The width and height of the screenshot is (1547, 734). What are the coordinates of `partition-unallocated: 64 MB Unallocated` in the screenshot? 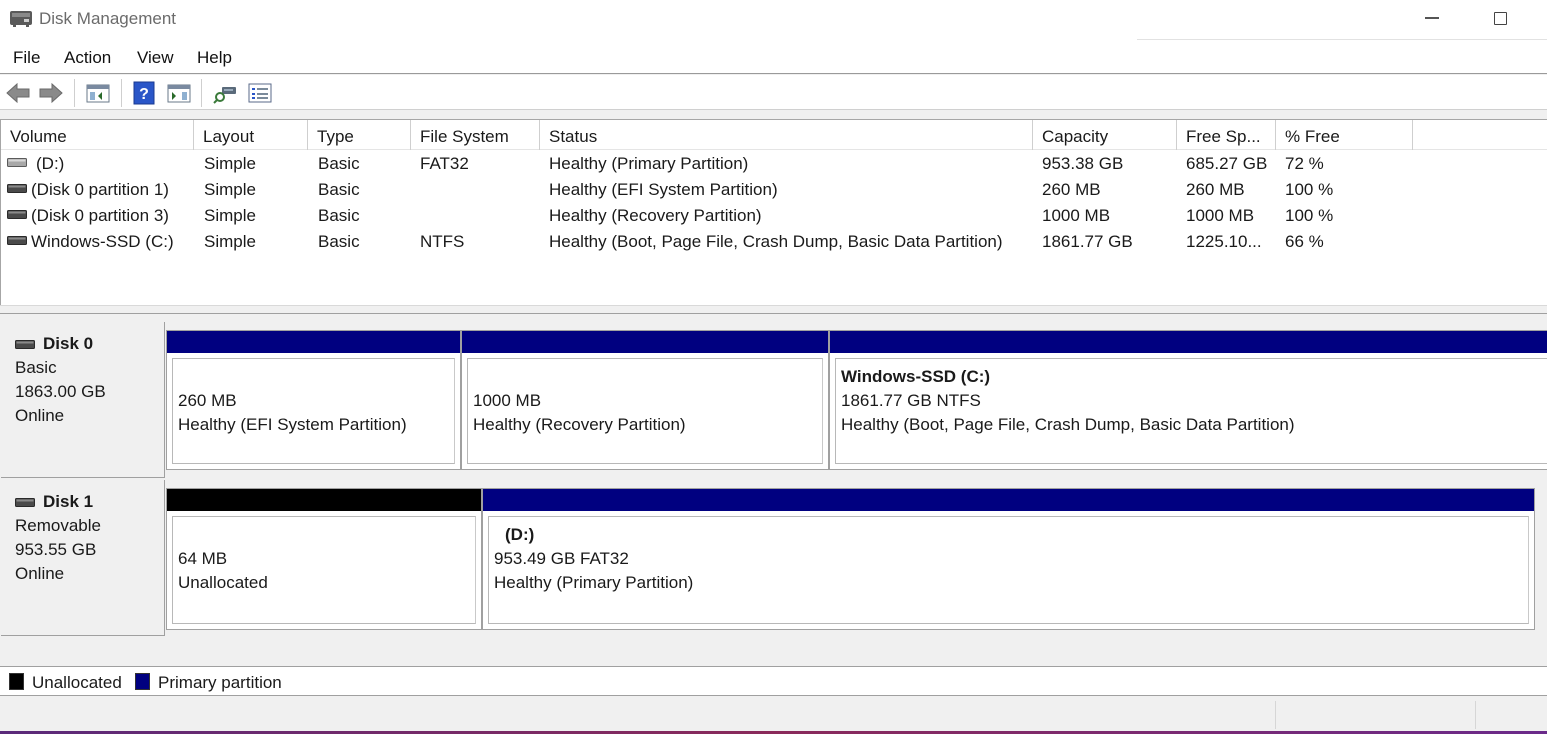 It's located at (324, 559).